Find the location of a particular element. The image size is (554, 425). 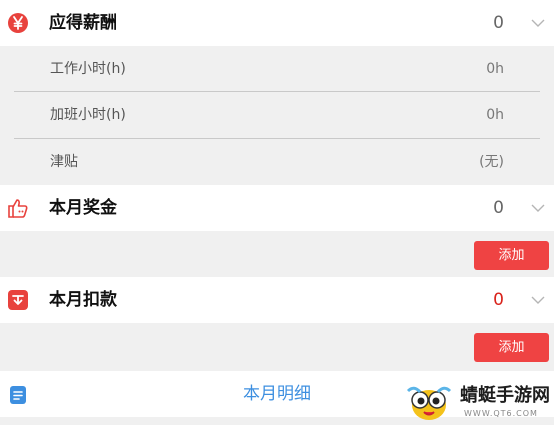

salary-title: 应得薪酬 is located at coordinates (83, 23).